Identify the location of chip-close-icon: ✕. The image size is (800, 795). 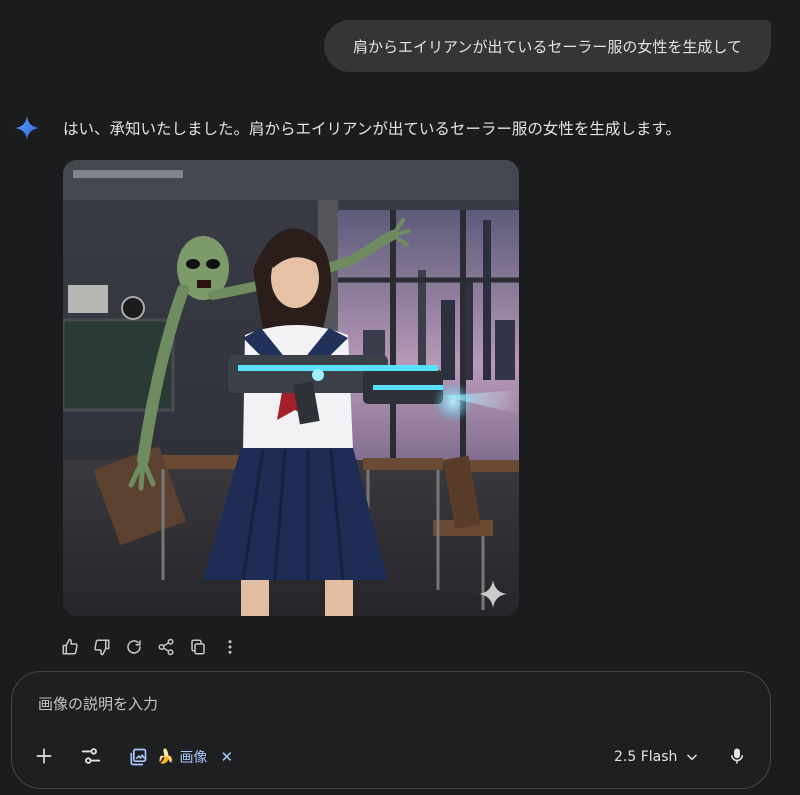
(226, 757).